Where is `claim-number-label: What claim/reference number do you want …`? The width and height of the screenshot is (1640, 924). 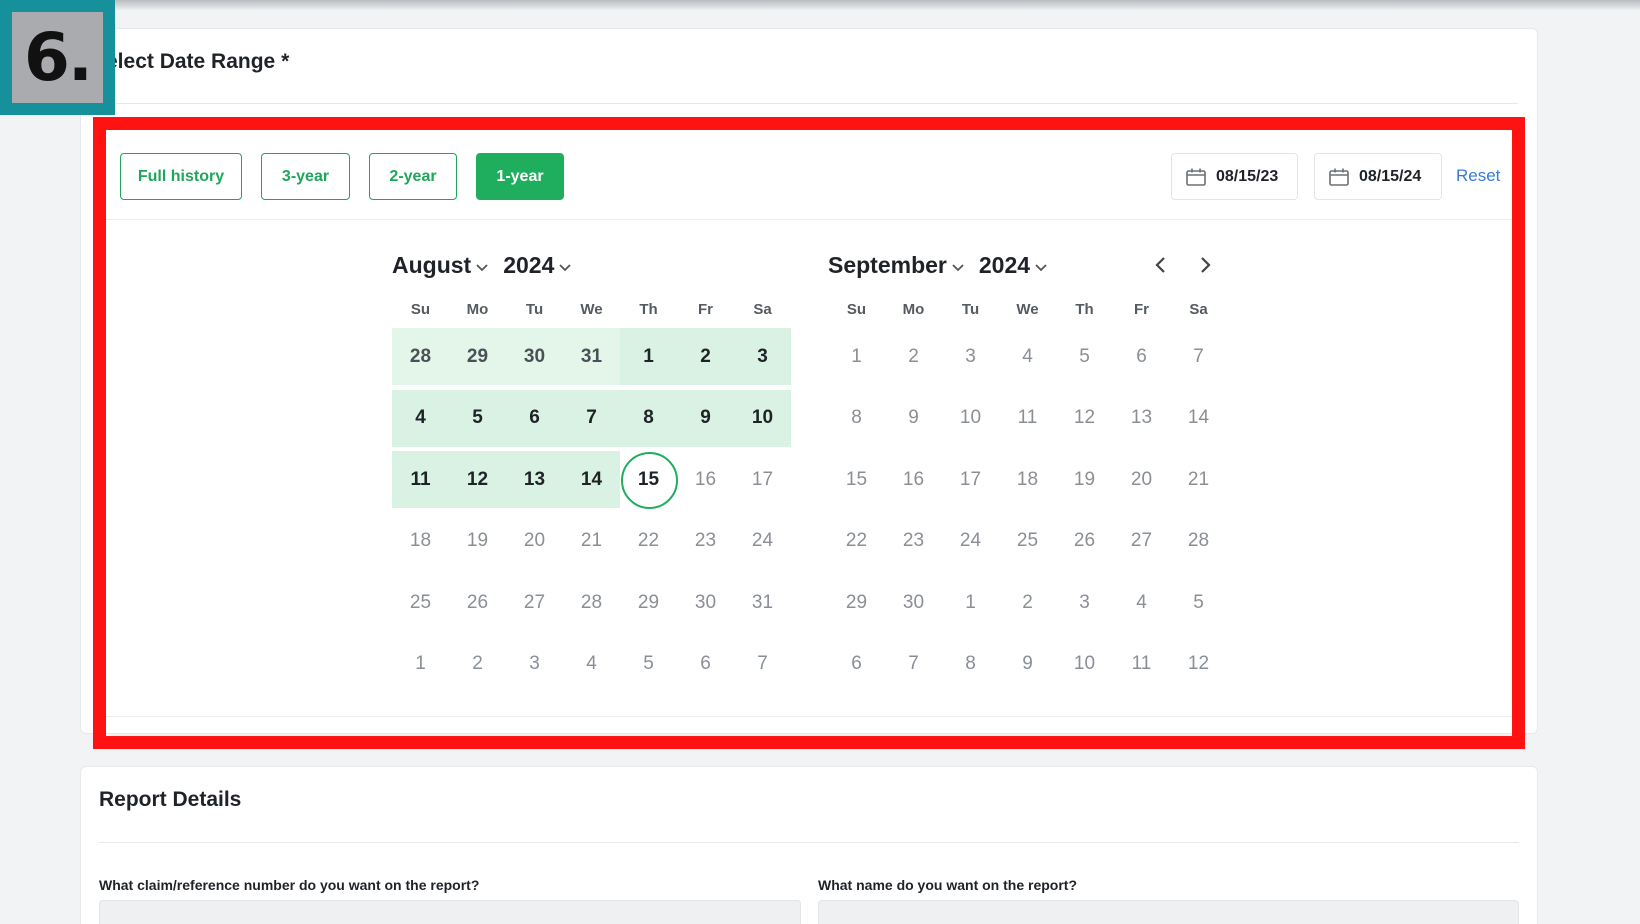
claim-number-label: What claim/reference number do you want … is located at coordinates (289, 885).